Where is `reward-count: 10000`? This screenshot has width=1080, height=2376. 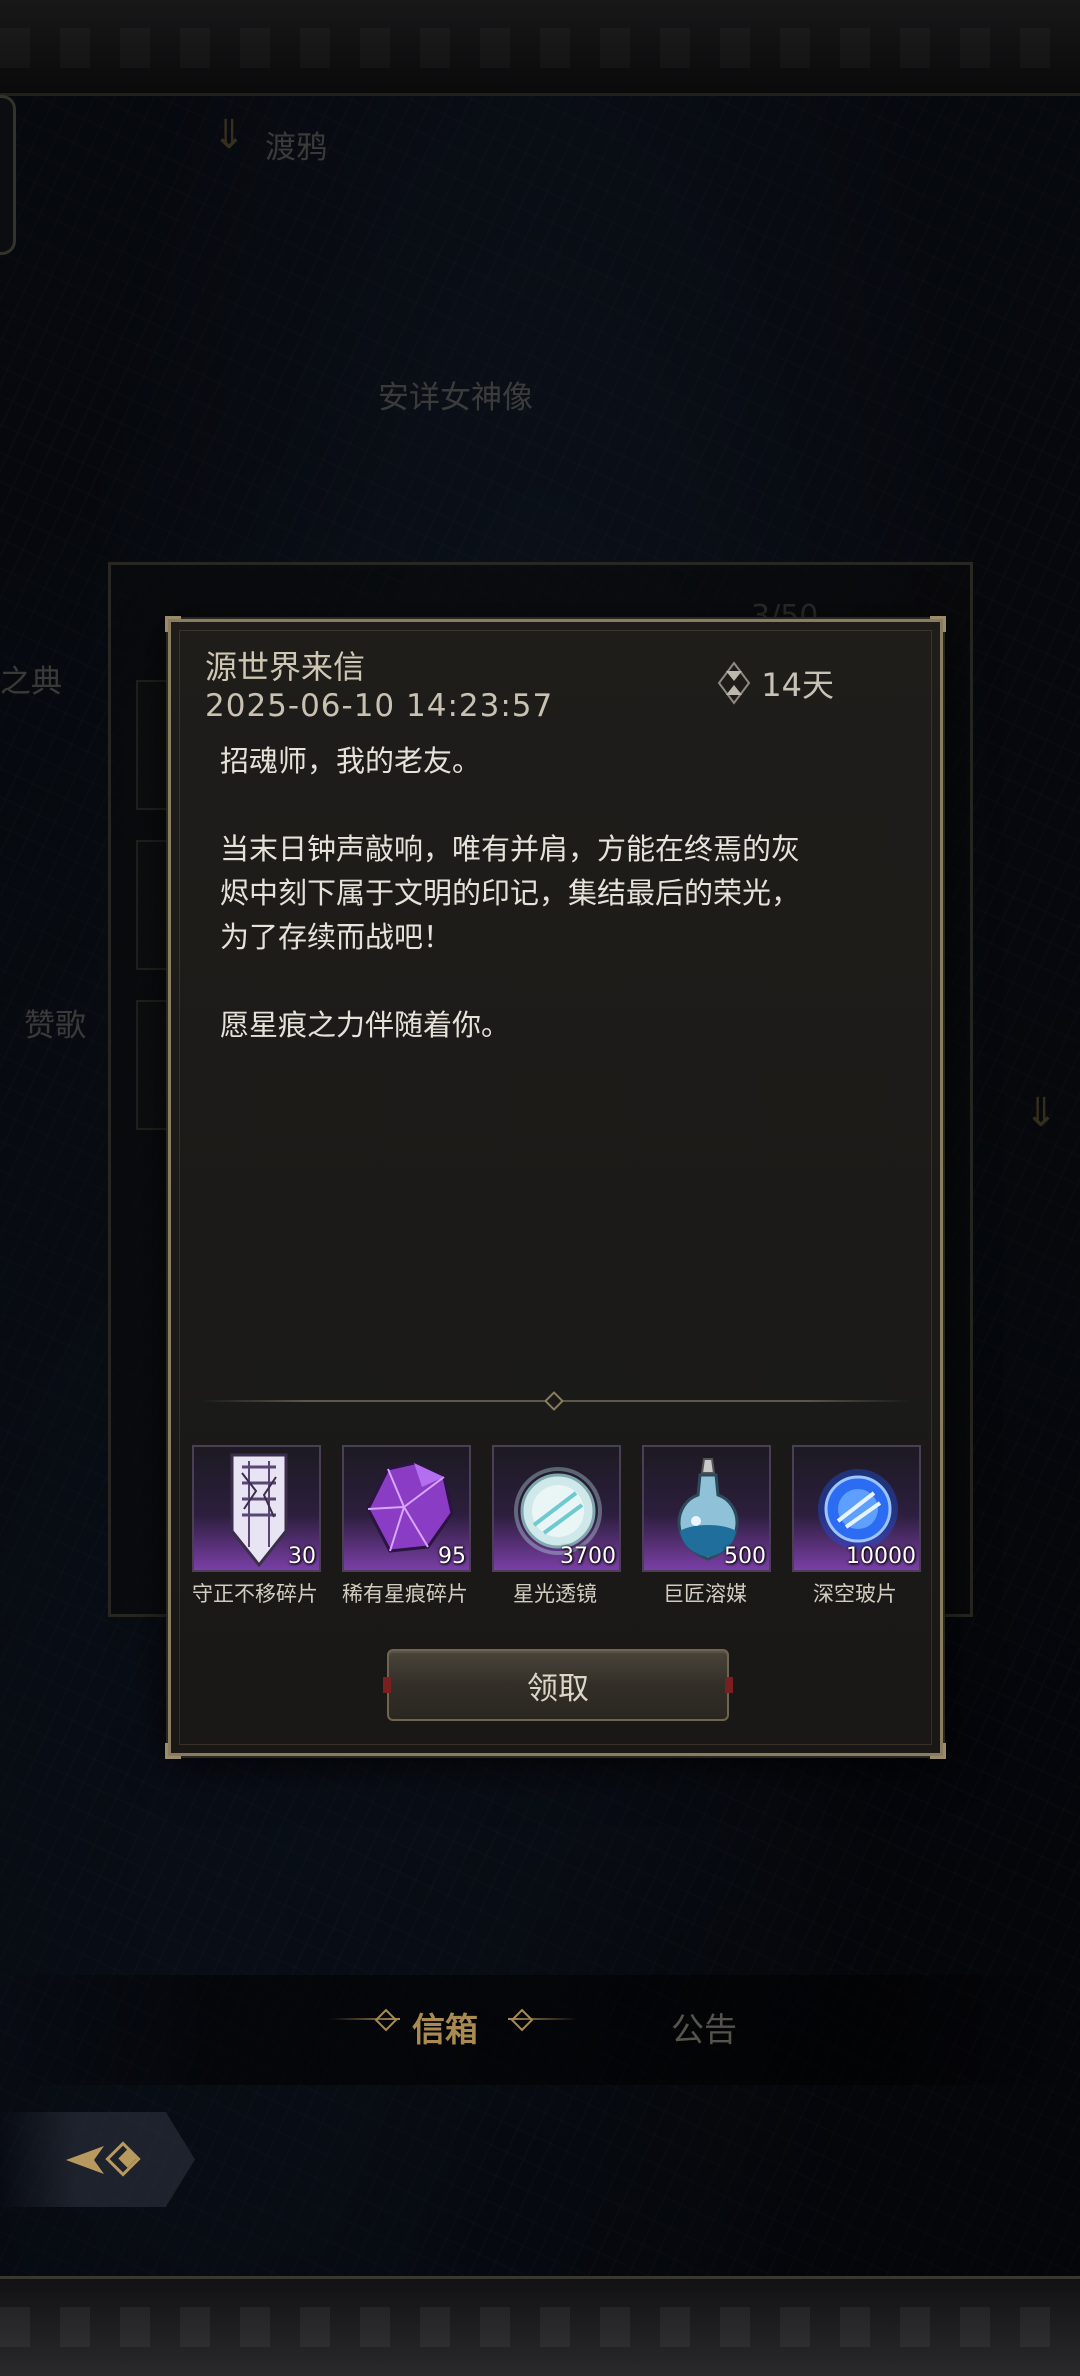 reward-count: 10000 is located at coordinates (881, 1556).